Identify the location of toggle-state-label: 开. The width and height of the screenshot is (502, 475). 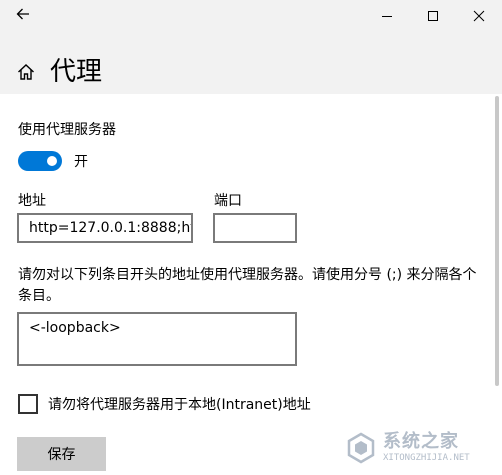
(81, 162).